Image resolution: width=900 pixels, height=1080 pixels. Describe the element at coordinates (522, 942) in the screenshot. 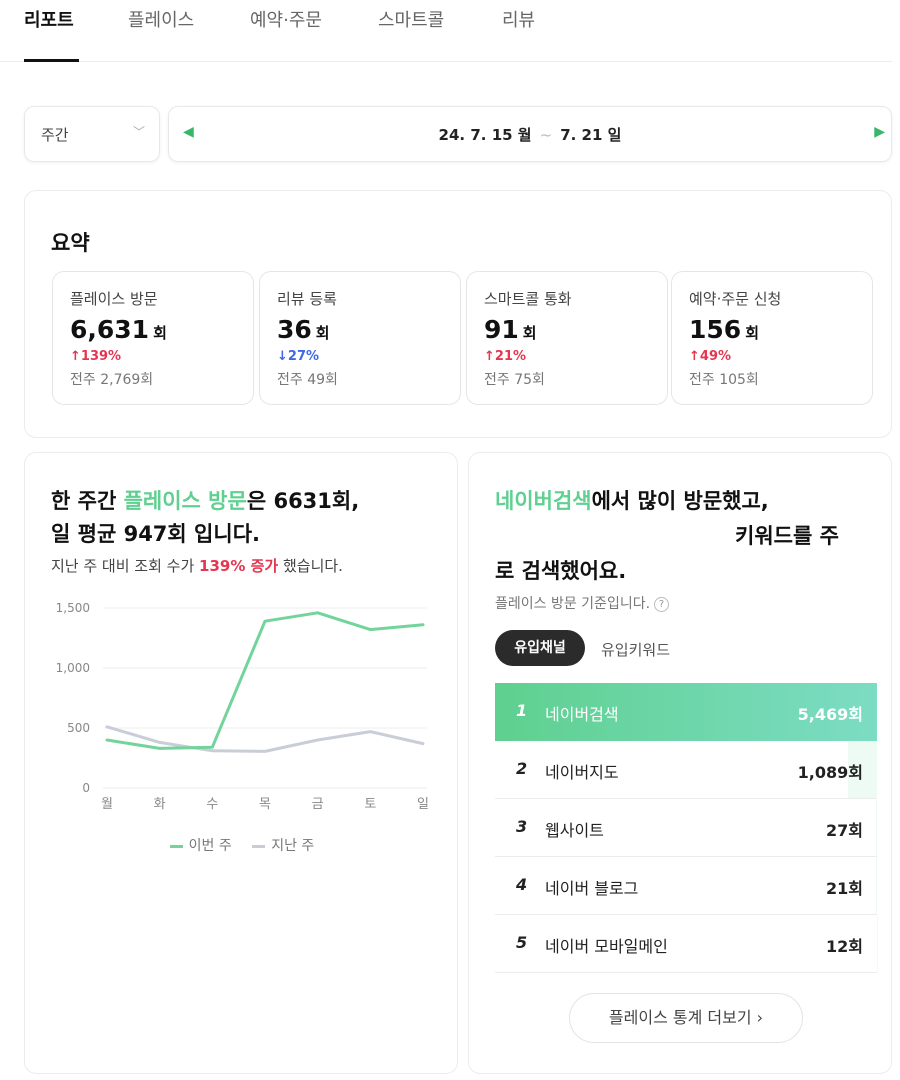

I see `channel-rank: 5` at that location.